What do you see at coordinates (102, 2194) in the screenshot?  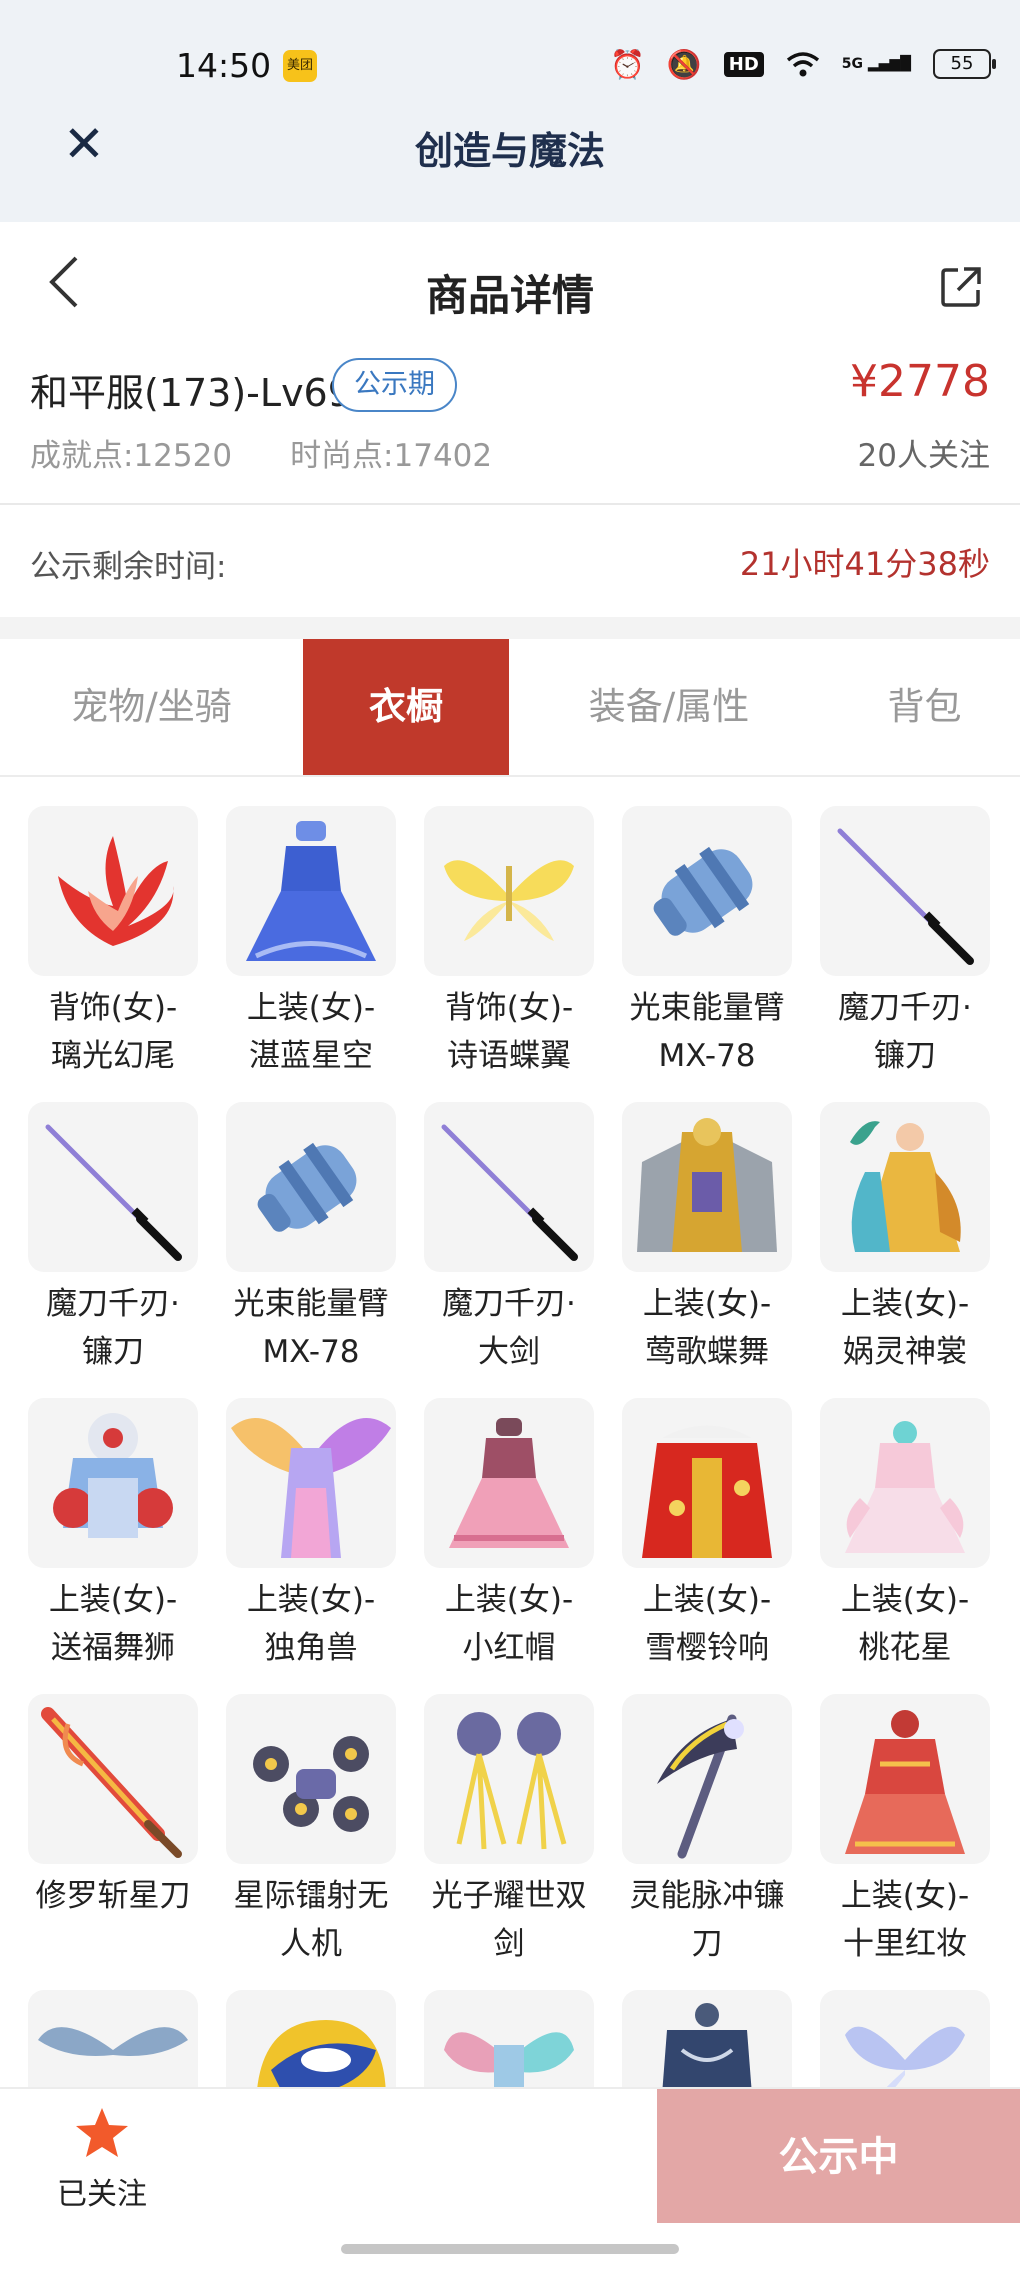 I see `follow-label: 已关注` at bounding box center [102, 2194].